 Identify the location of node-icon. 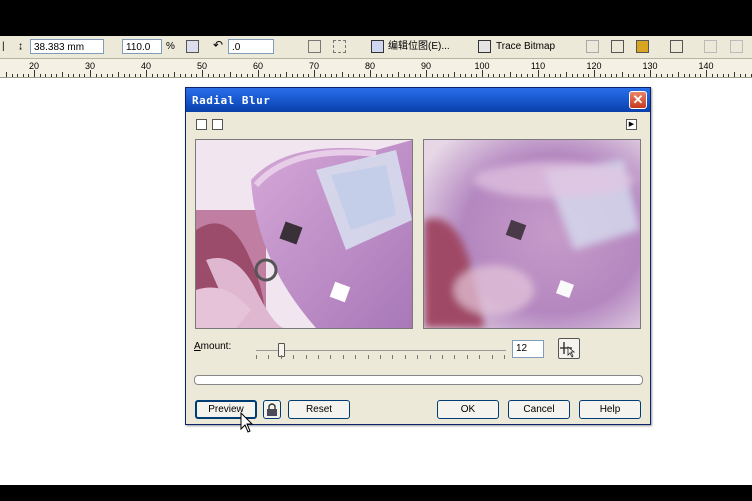
(617, 46).